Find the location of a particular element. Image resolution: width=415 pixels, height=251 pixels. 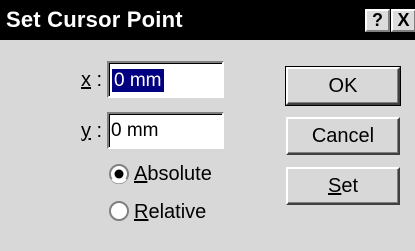

help-button: ? is located at coordinates (377, 20).